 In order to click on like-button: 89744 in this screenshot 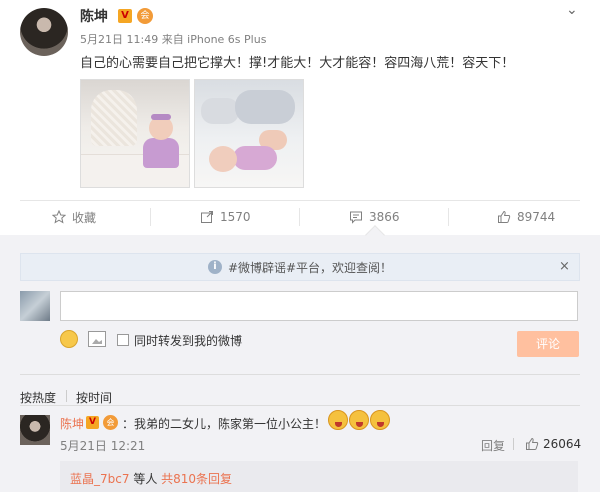, I will do `click(526, 217)`.